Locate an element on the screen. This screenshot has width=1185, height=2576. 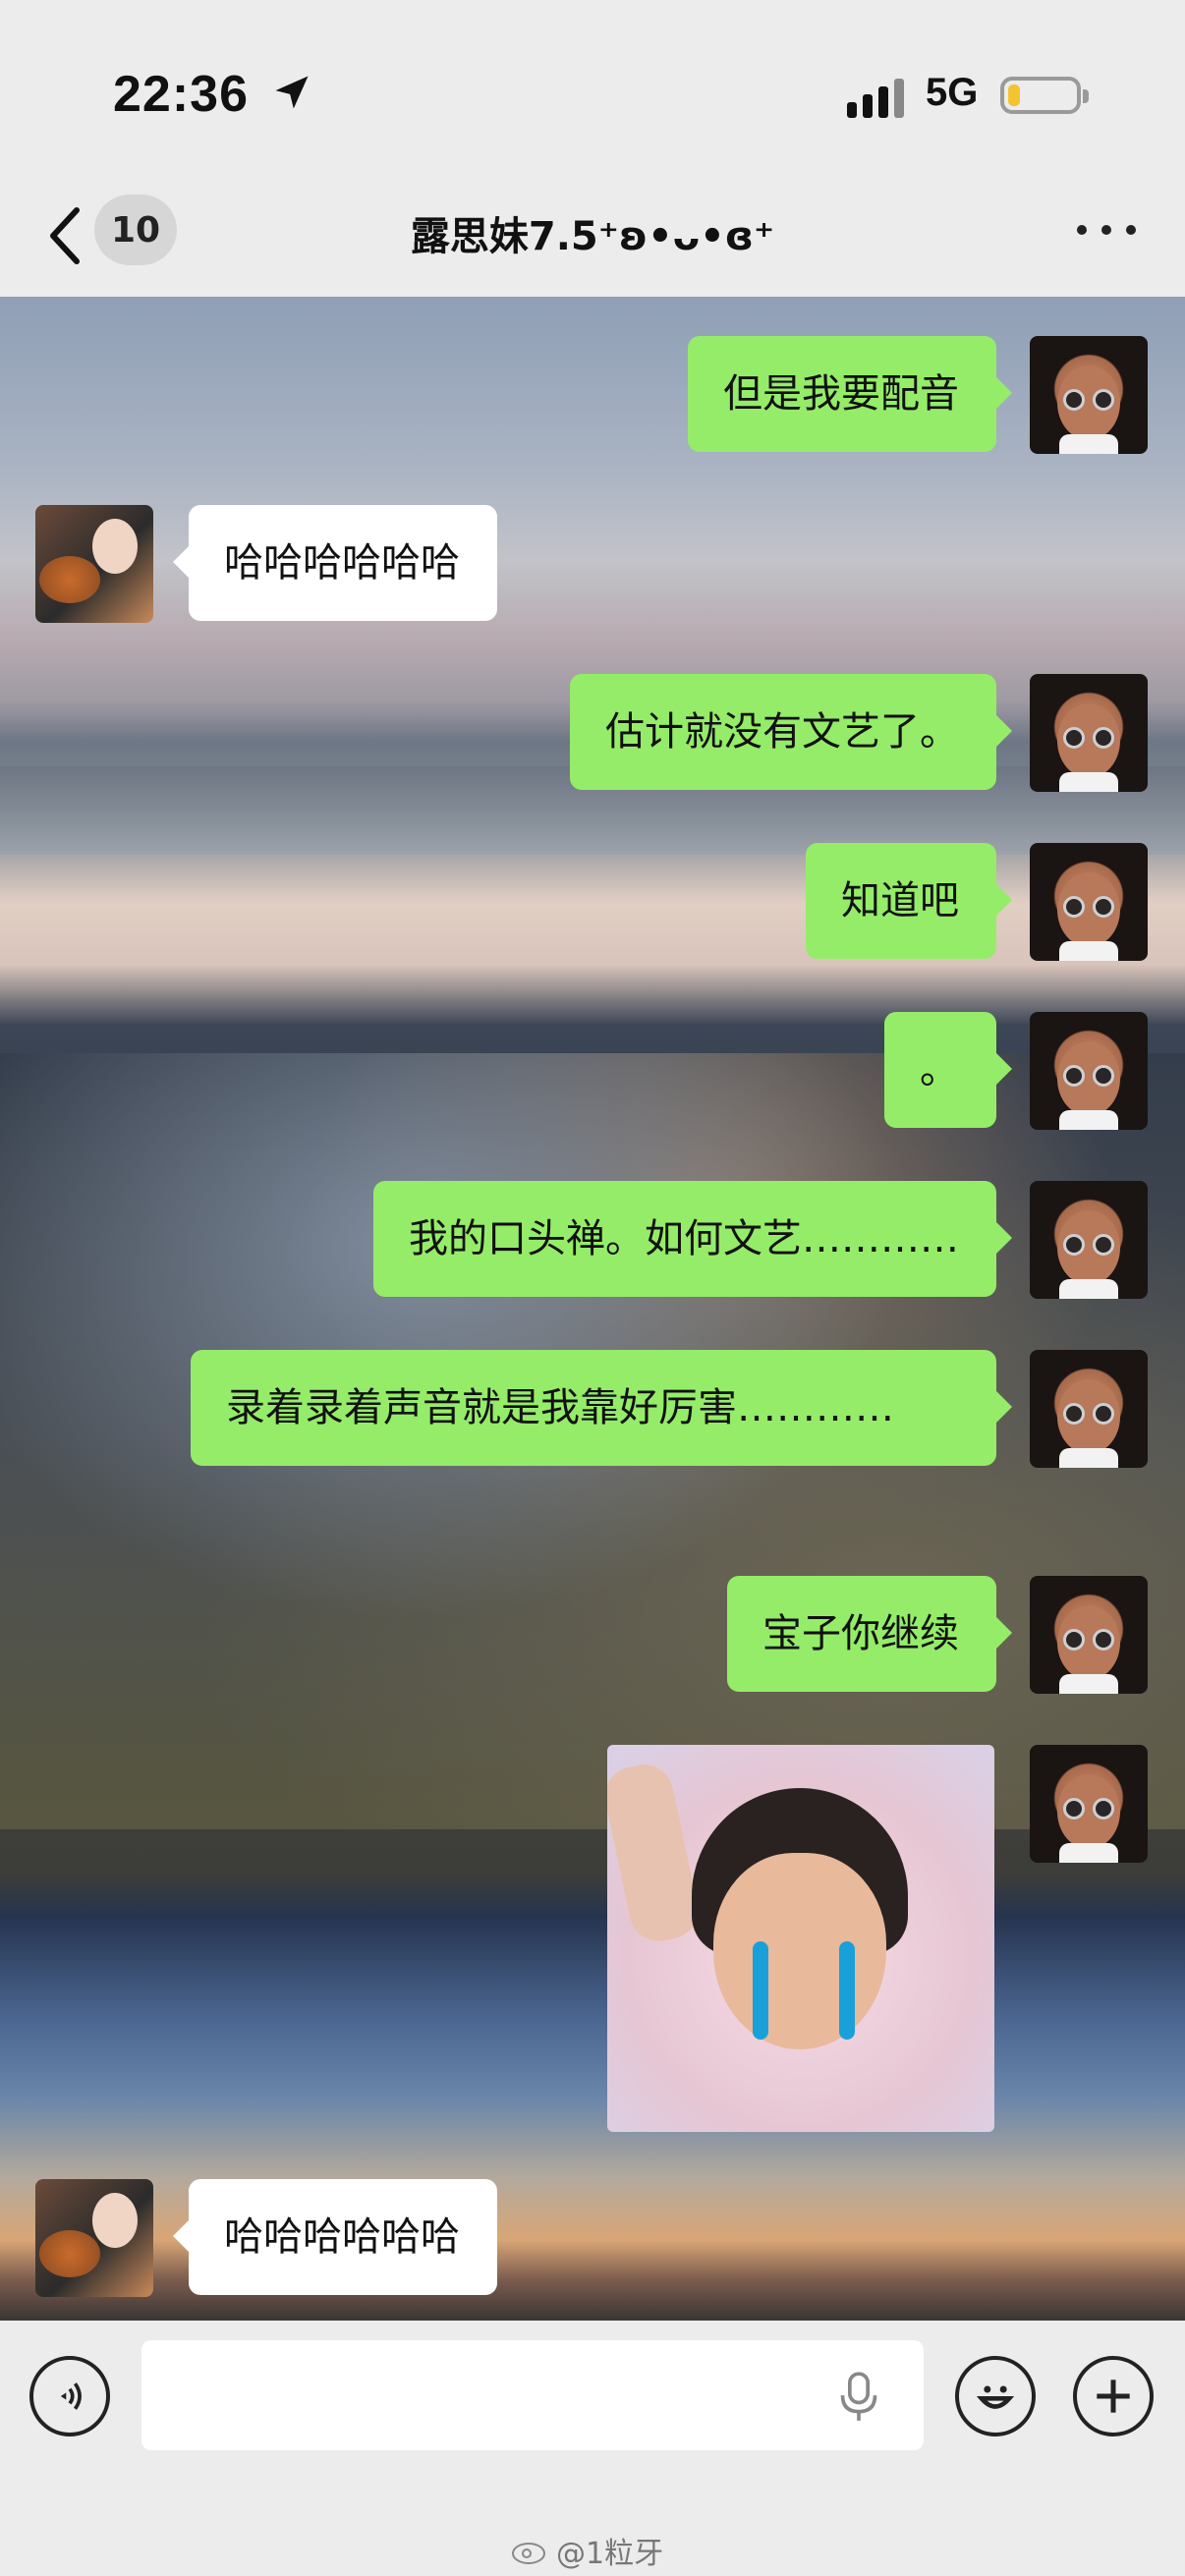
voice-wave-icon is located at coordinates (71, 2396).